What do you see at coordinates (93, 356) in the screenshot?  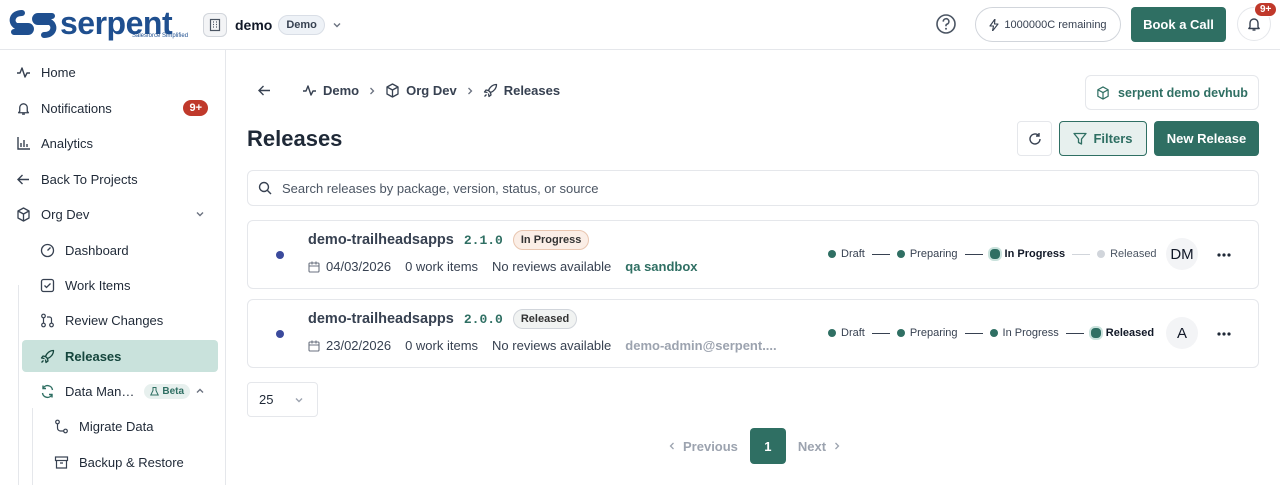 I see `sidebar-item-label: Releases` at bounding box center [93, 356].